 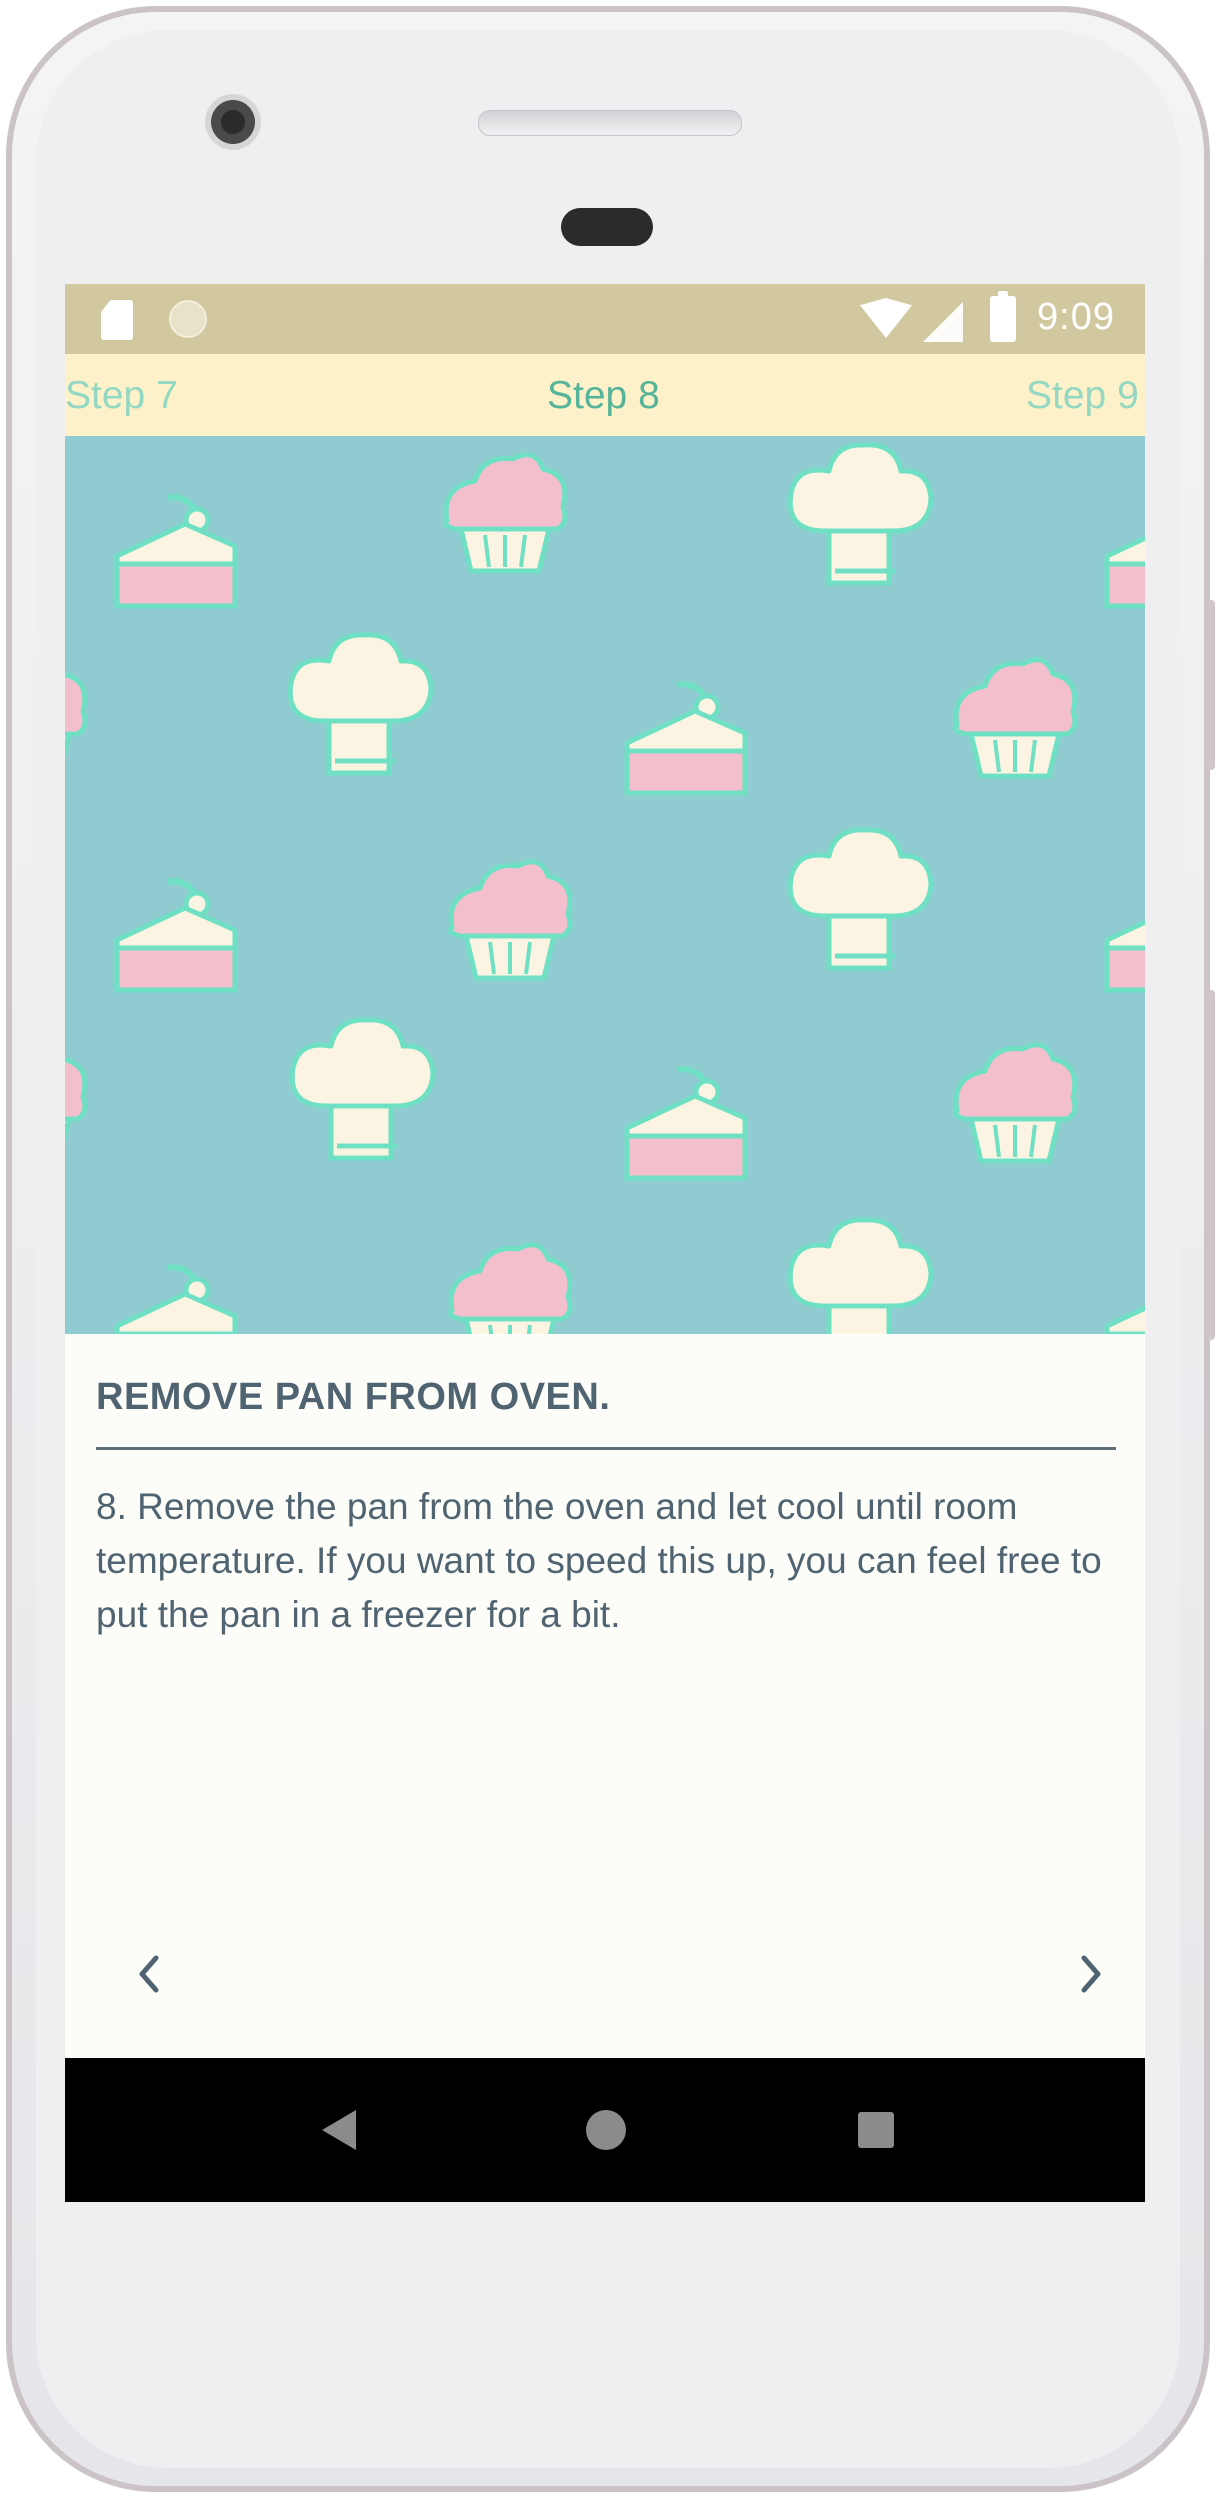 I want to click on sd-card-icon, so click(x=117, y=320).